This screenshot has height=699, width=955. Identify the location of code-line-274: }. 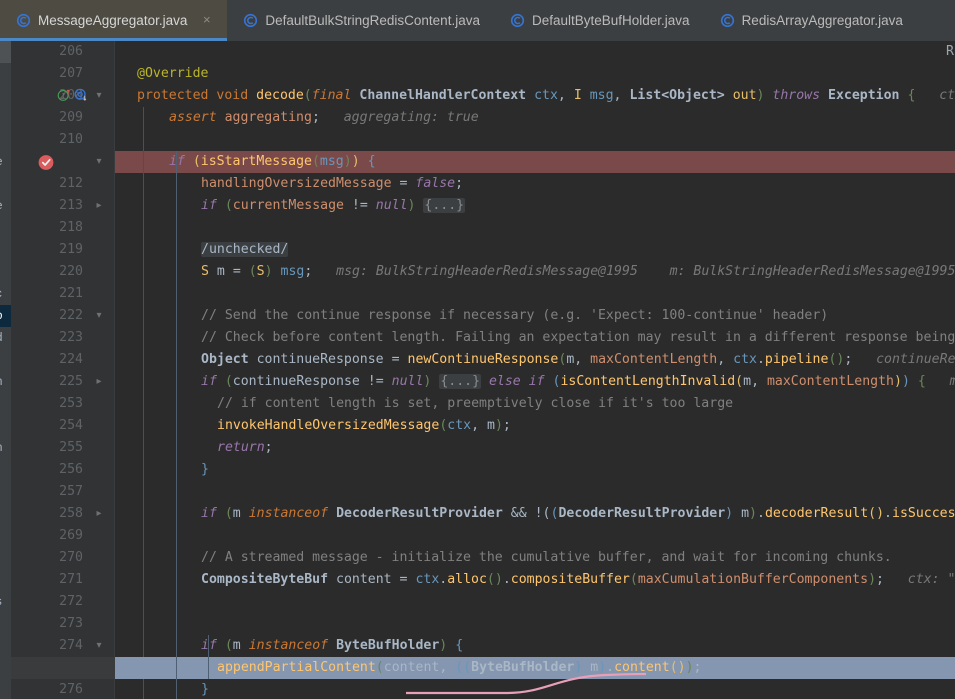
(205, 689).